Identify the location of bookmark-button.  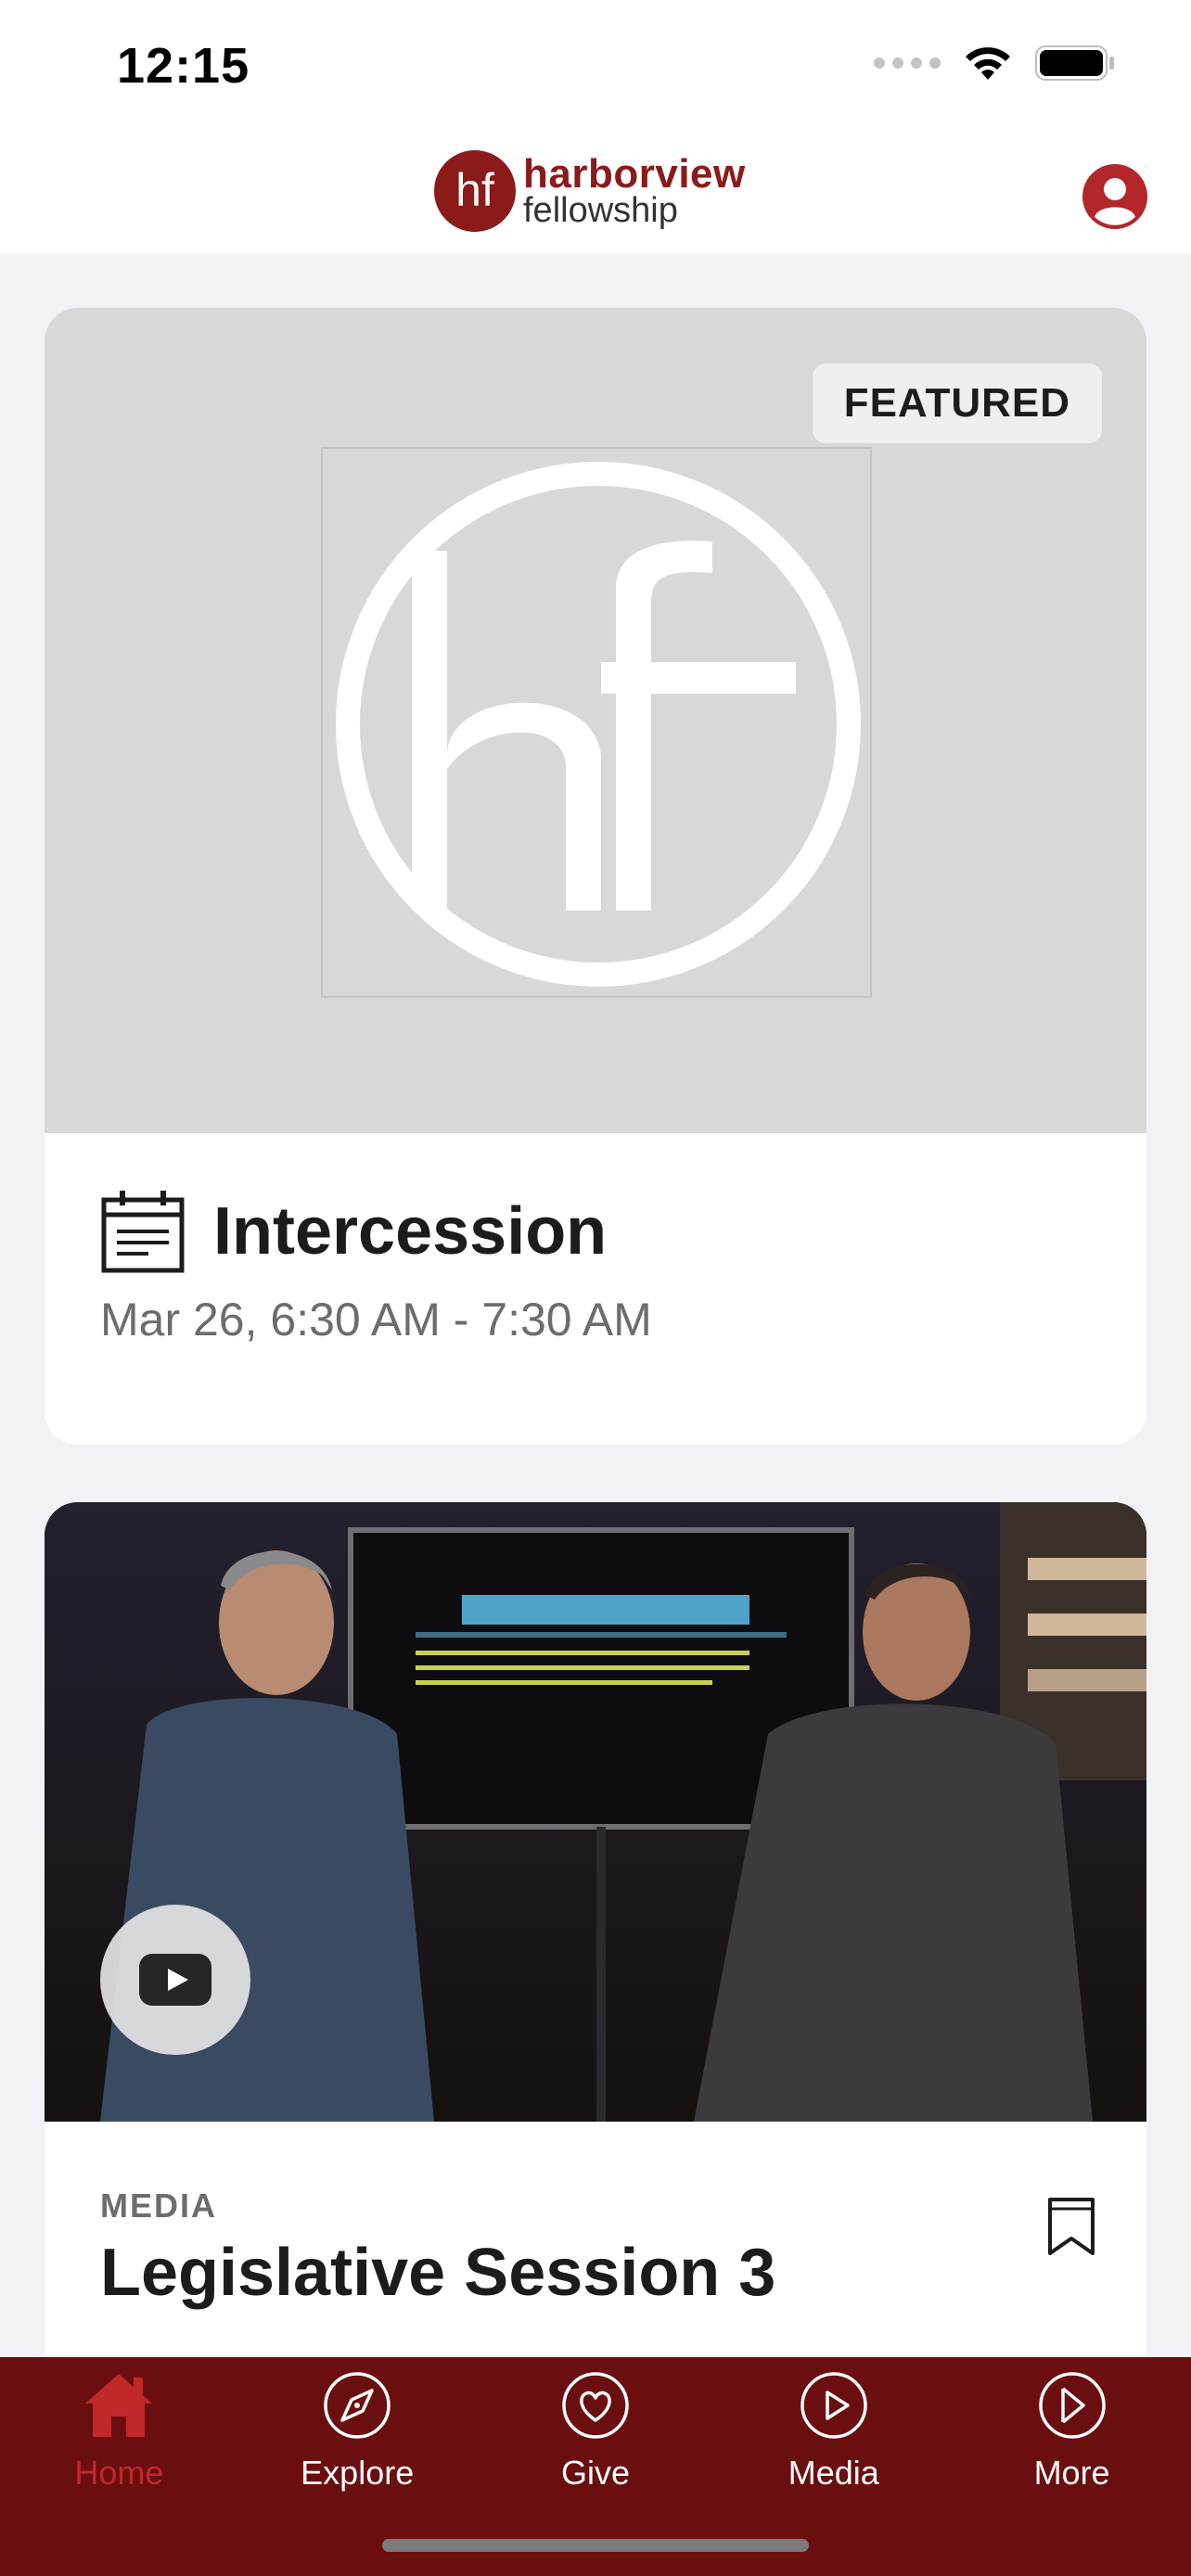
(1071, 2229).